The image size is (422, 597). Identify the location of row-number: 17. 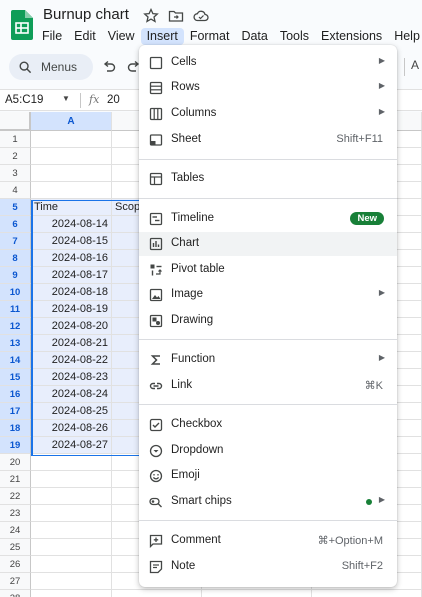
(15, 411).